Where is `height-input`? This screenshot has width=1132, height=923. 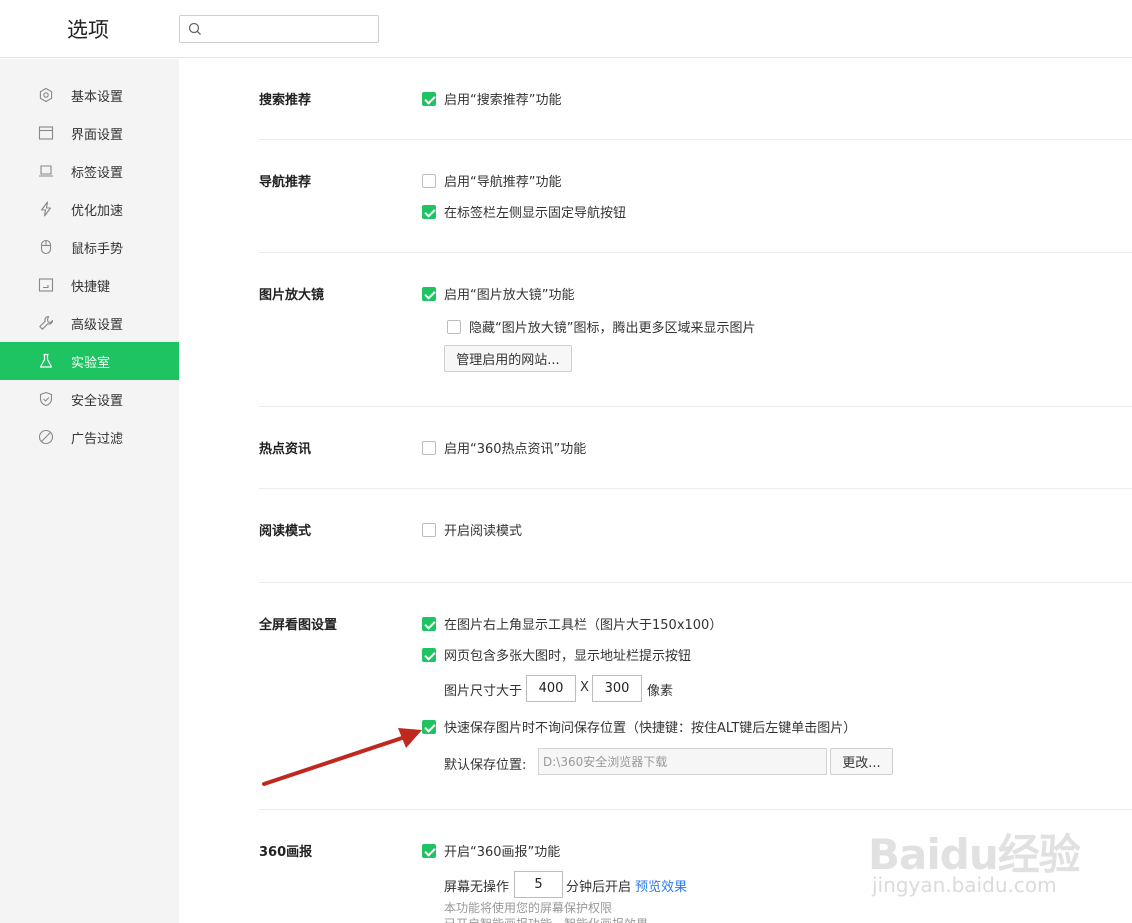 height-input is located at coordinates (617, 688).